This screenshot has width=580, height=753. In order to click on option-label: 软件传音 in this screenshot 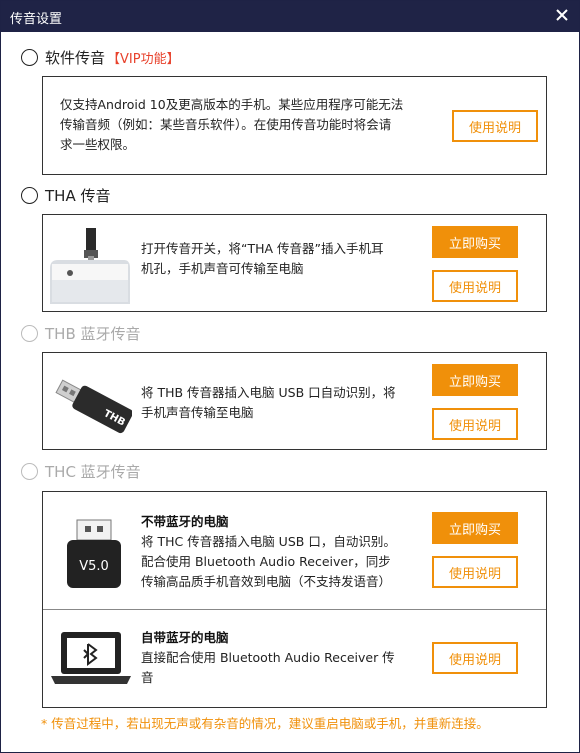, I will do `click(75, 57)`.